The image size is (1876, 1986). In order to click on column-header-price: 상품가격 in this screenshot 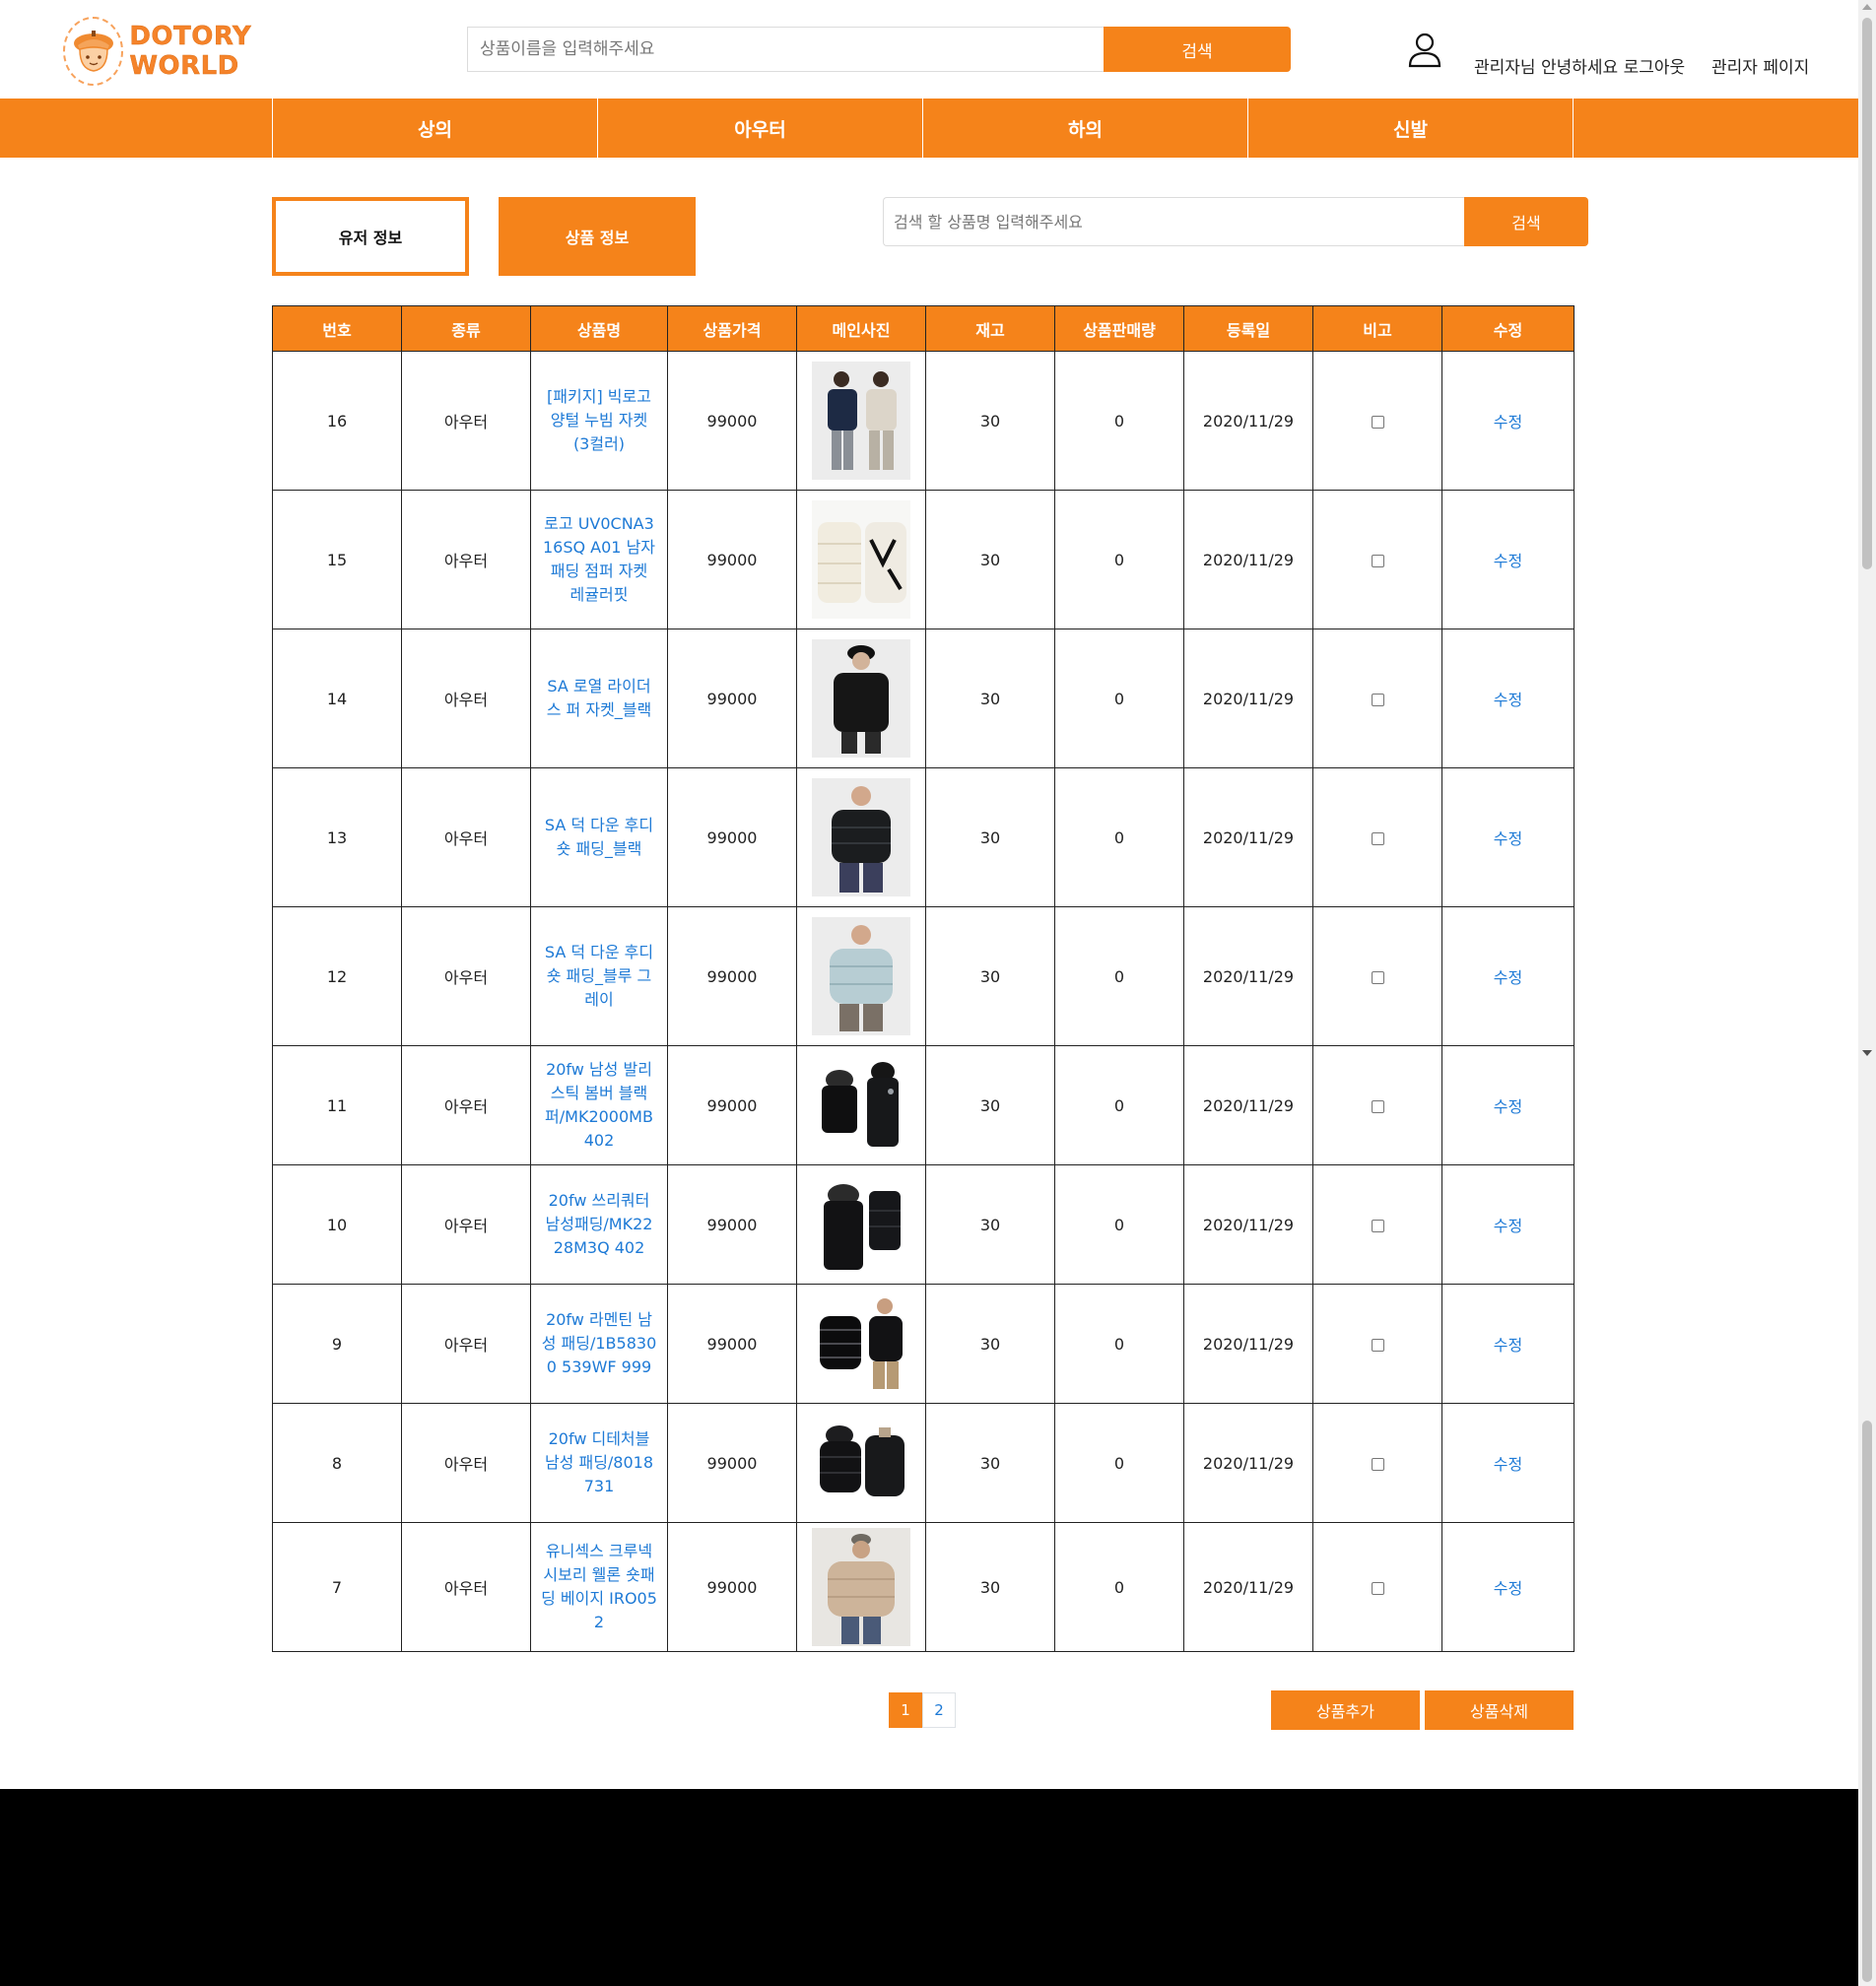, I will do `click(732, 328)`.